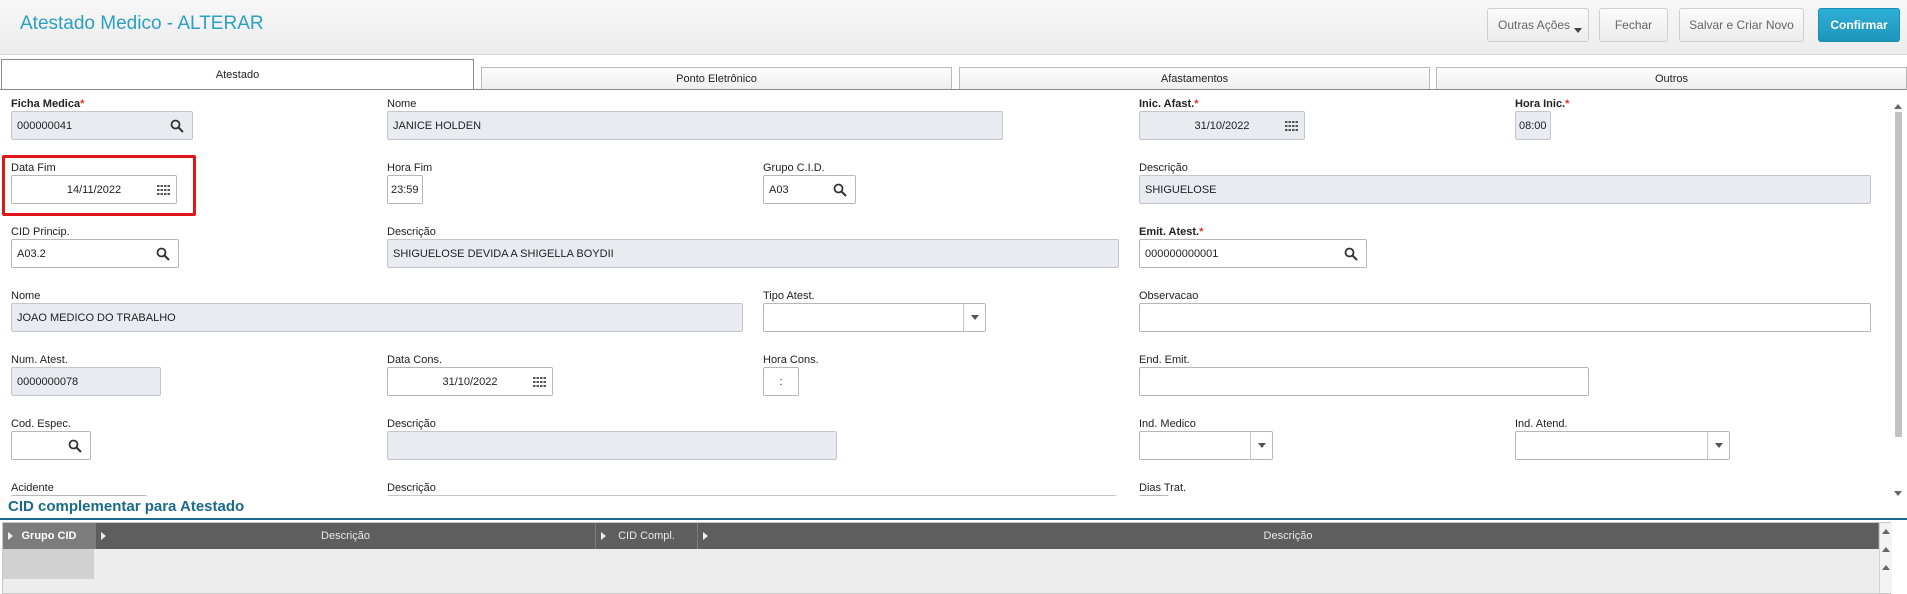 Image resolution: width=1907 pixels, height=594 pixels. Describe the element at coordinates (415, 360) in the screenshot. I see `data-cons-label: Data Cons.` at that location.